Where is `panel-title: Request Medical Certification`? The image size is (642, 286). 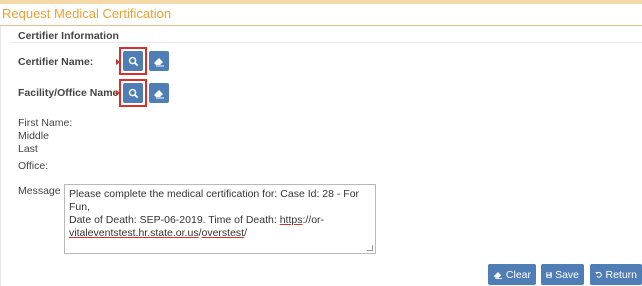
panel-title: Request Medical Certification is located at coordinates (321, 15).